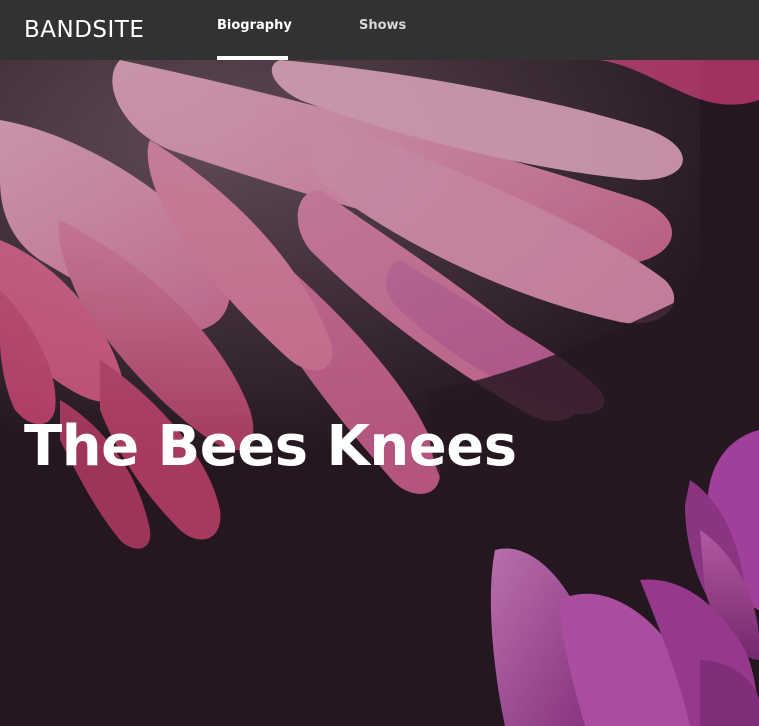 This screenshot has height=726, width=759. I want to click on site-header: BANDSITE Biography Shows, so click(379, 30).